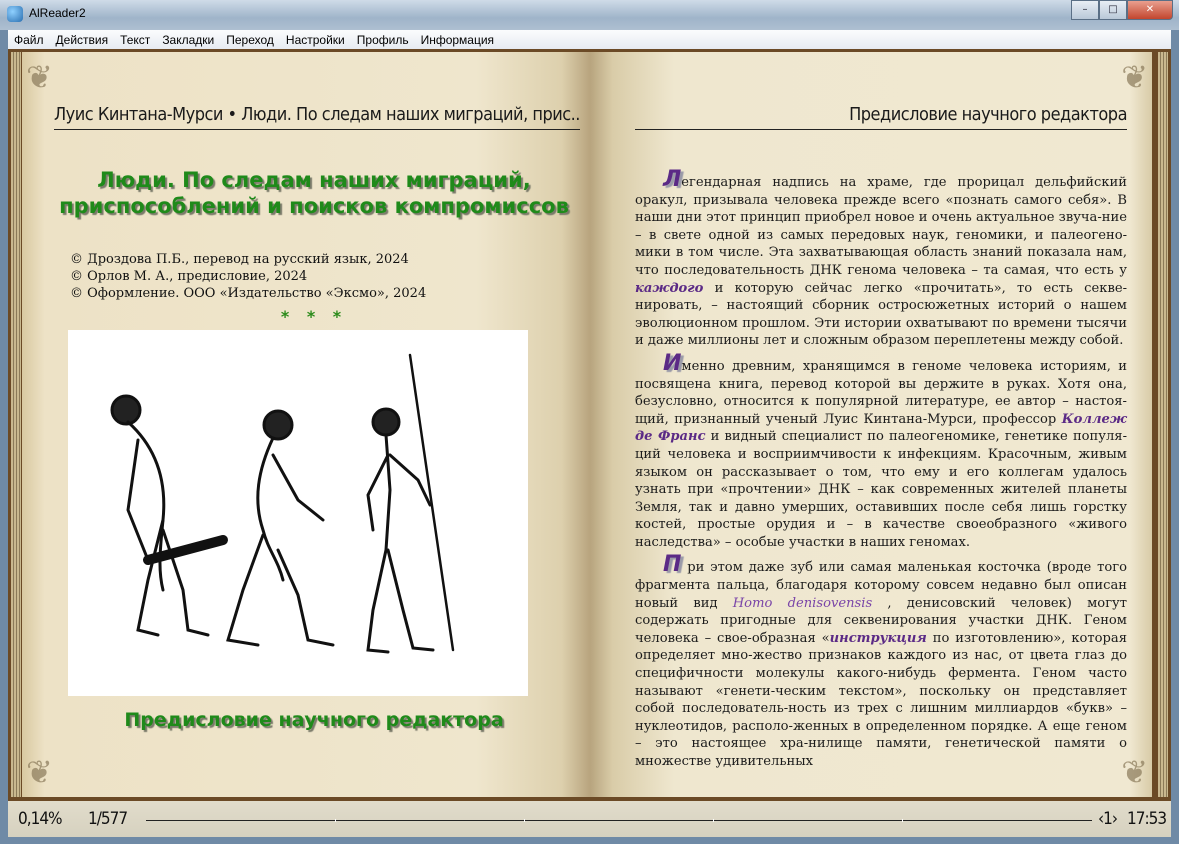  Describe the element at coordinates (29, 40) in the screenshot. I see `menu-file: Файл` at that location.